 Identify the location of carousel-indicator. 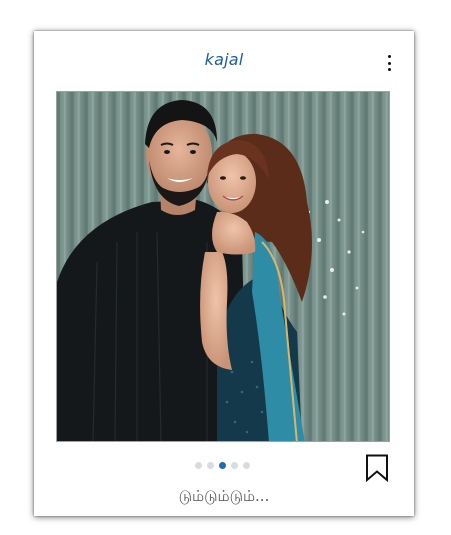
(222, 465).